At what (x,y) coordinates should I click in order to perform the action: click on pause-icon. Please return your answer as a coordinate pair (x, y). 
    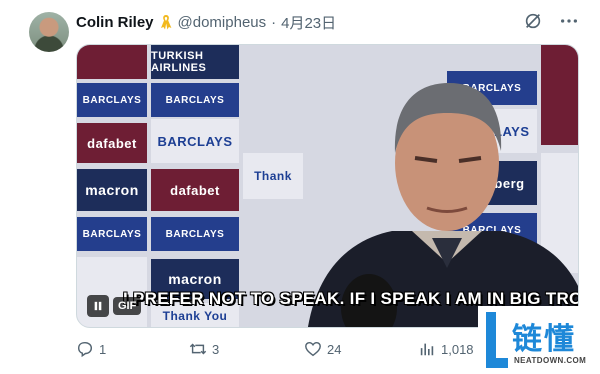
    Looking at the image, I should click on (98, 306).